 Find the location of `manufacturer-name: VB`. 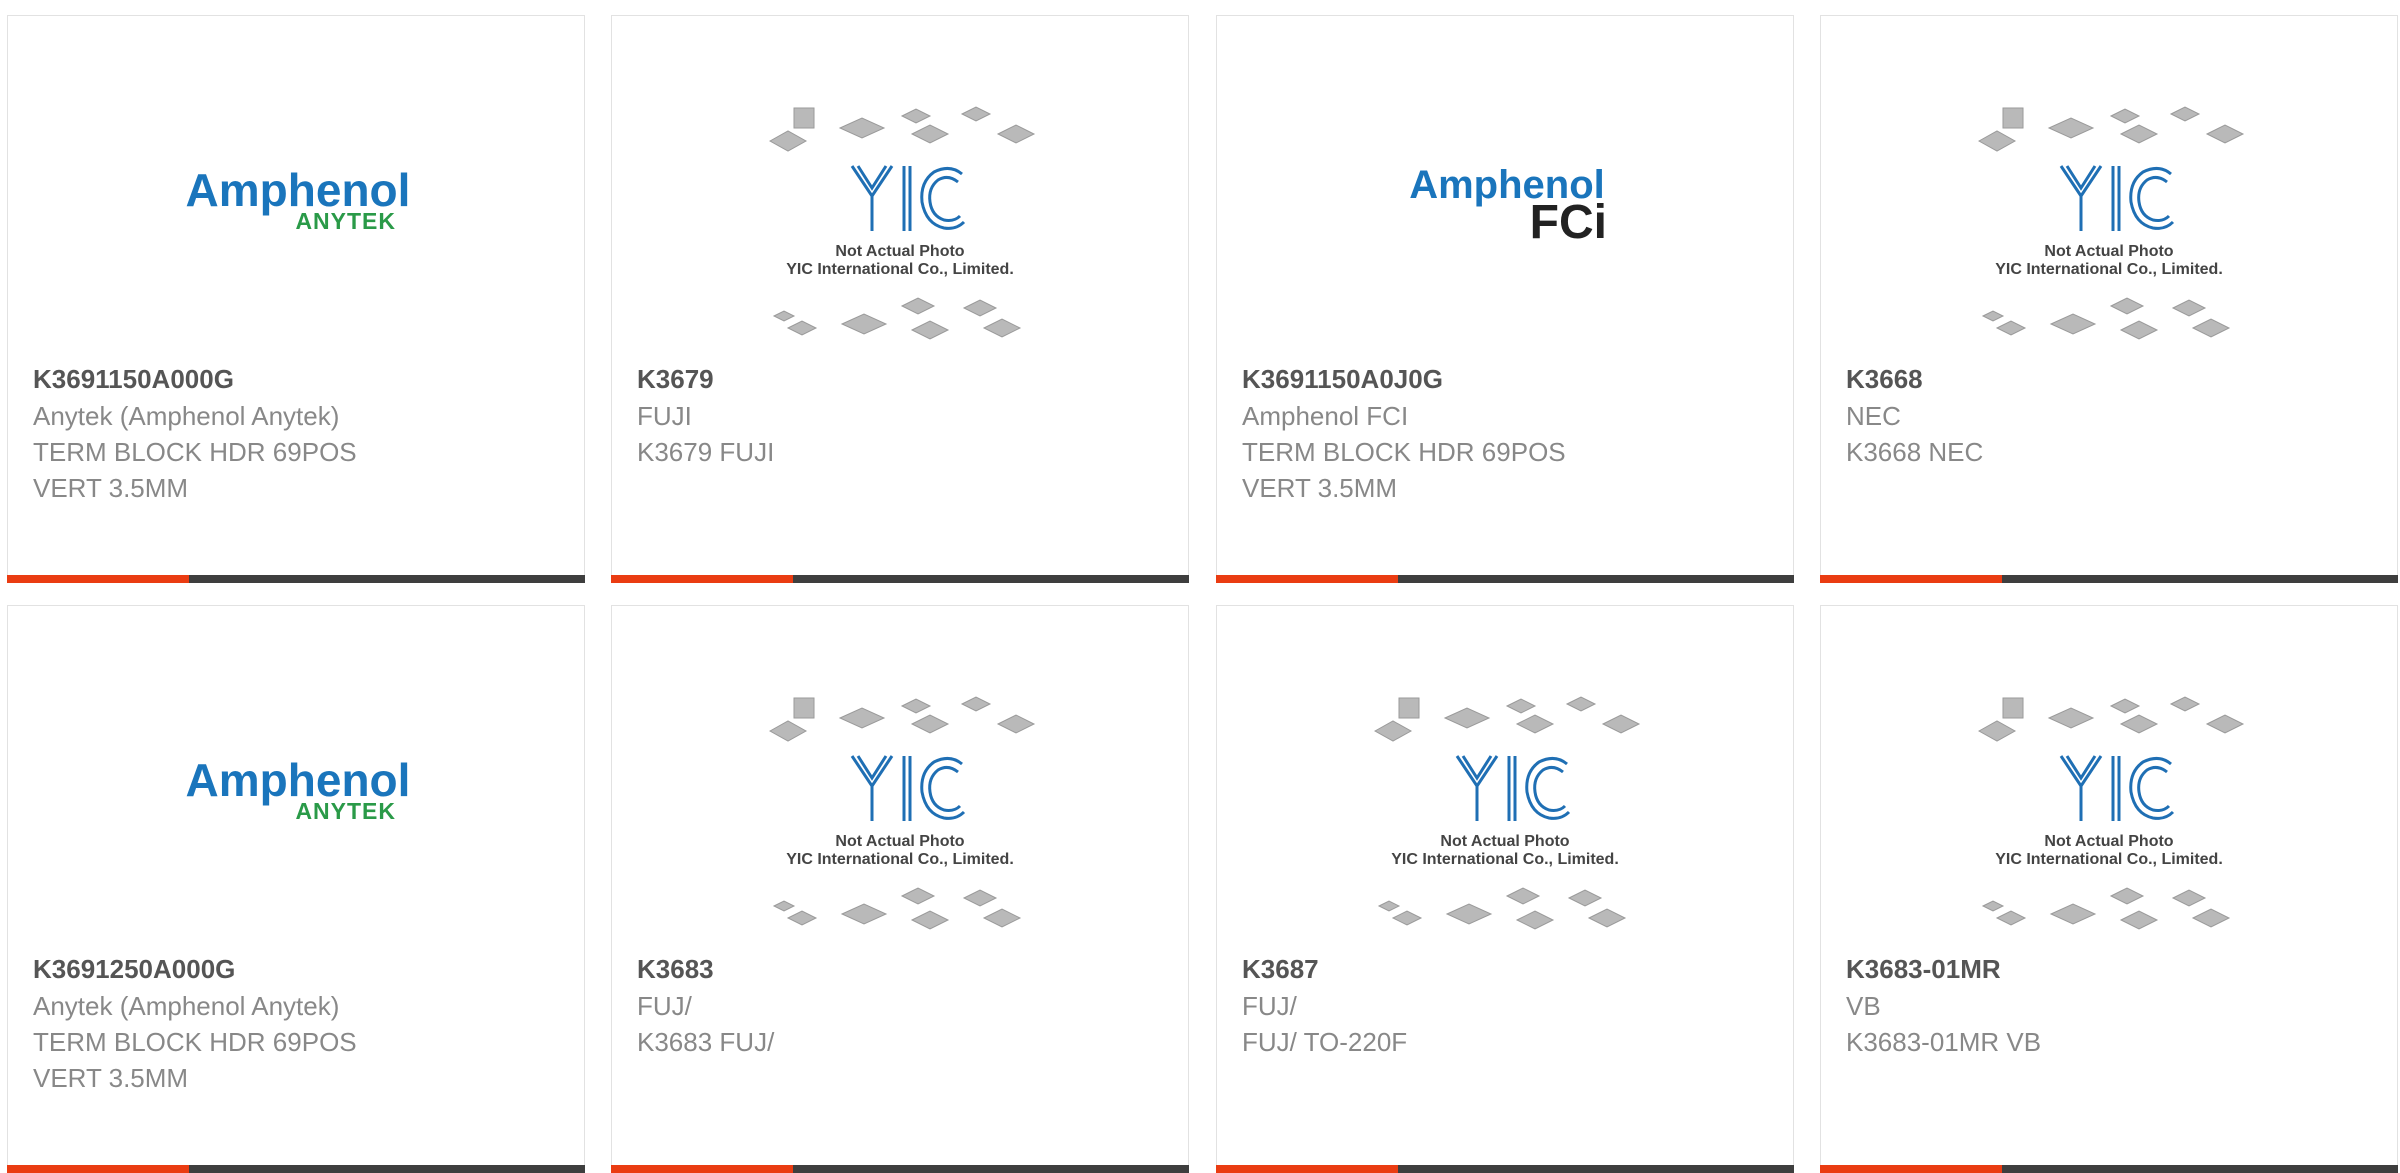

manufacturer-name: VB is located at coordinates (1863, 1006).